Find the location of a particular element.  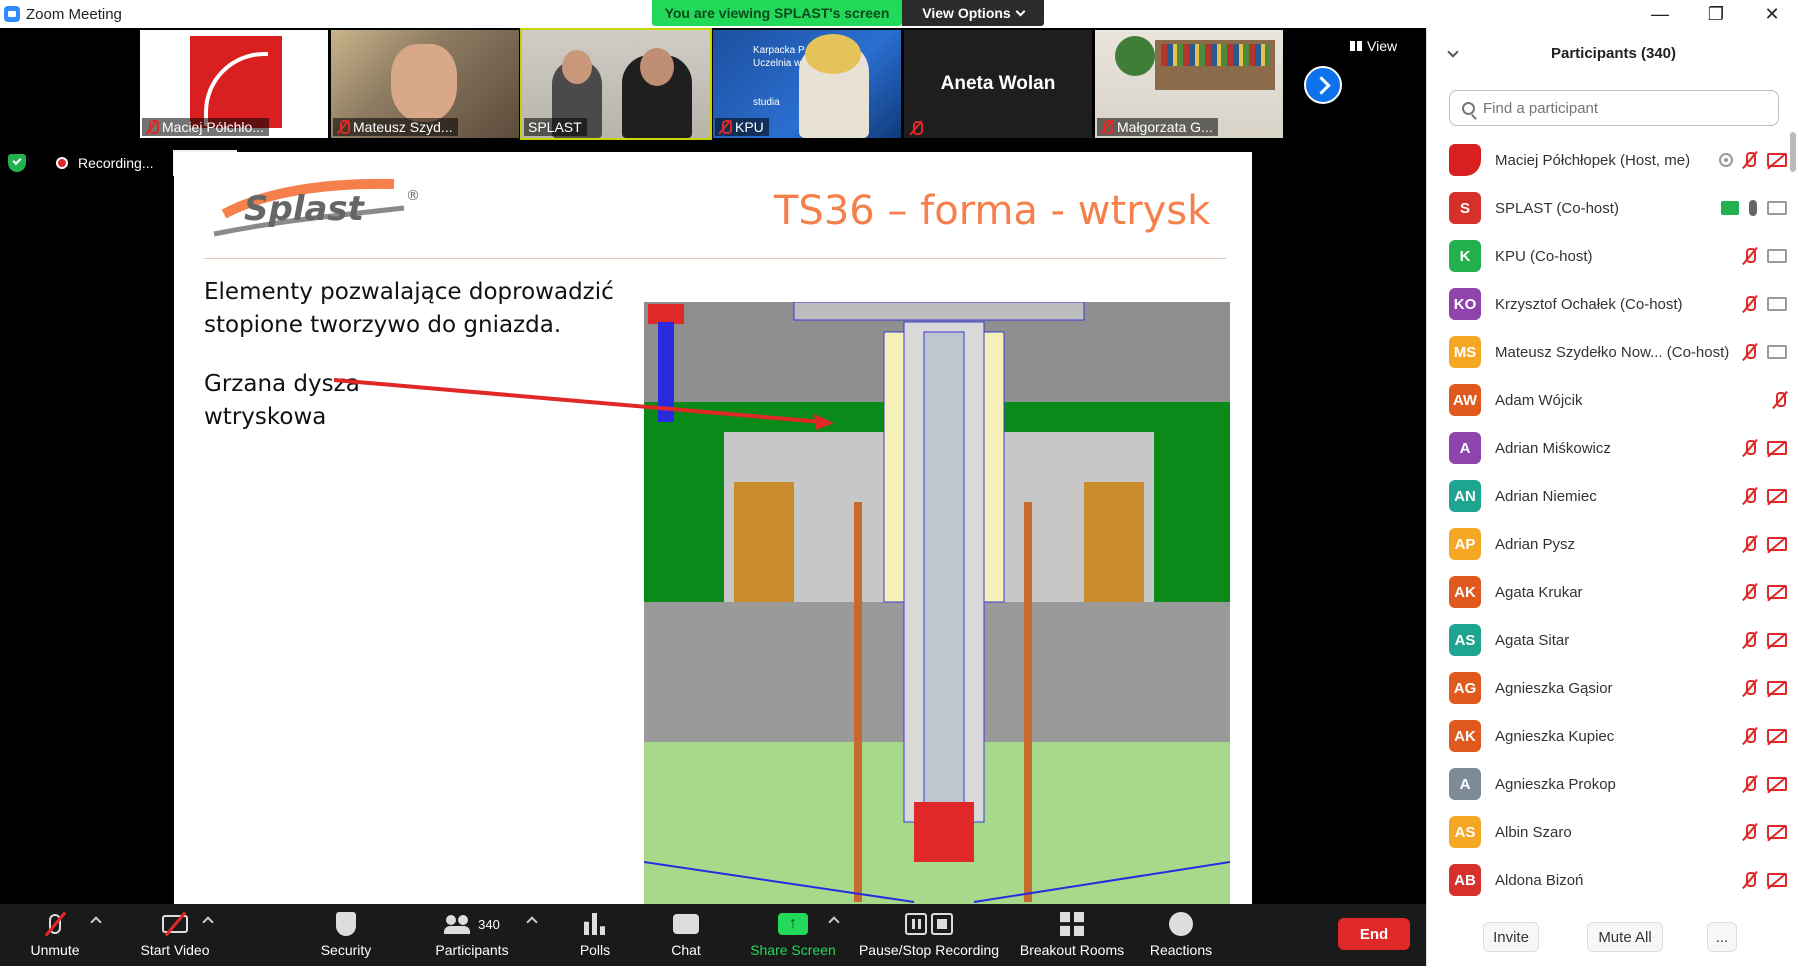

participant-row: AS Agata Sitar is located at coordinates (1610, 640).